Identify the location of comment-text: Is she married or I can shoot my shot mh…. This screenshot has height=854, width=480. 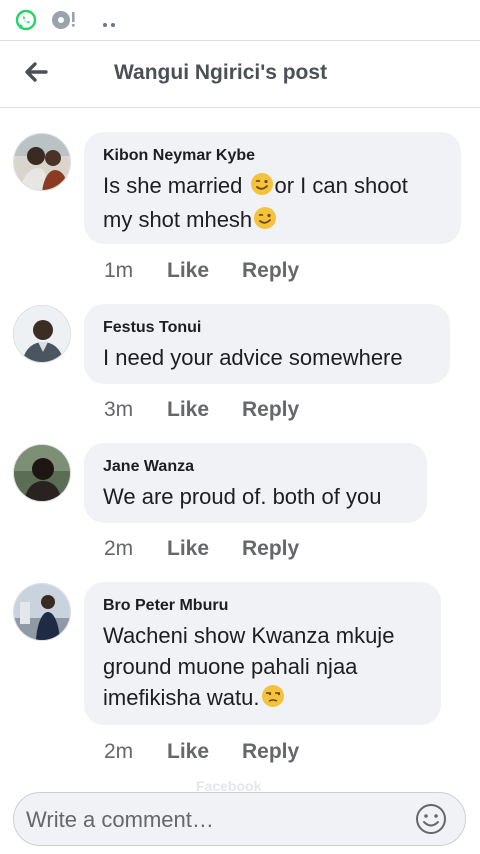
(272, 204).